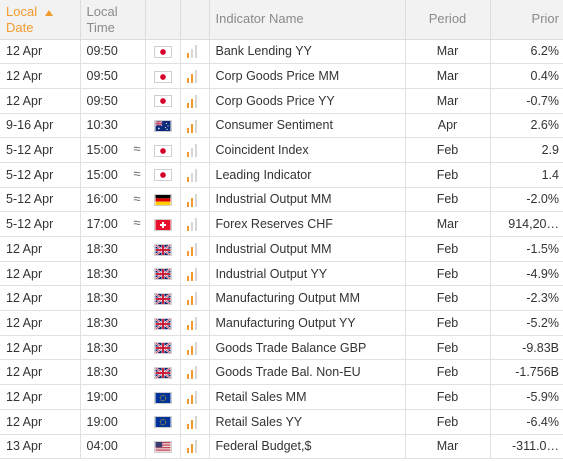 This screenshot has width=563, height=461. I want to click on table-row: 5-12 Apr 15:00 ≈ Leading Indicator Feb 1.4, so click(281, 175).